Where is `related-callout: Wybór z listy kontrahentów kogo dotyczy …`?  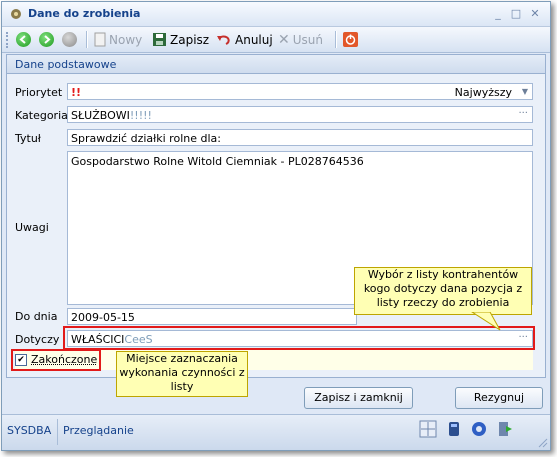 related-callout: Wybór z listy kontrahentów kogo dotyczy … is located at coordinates (443, 291).